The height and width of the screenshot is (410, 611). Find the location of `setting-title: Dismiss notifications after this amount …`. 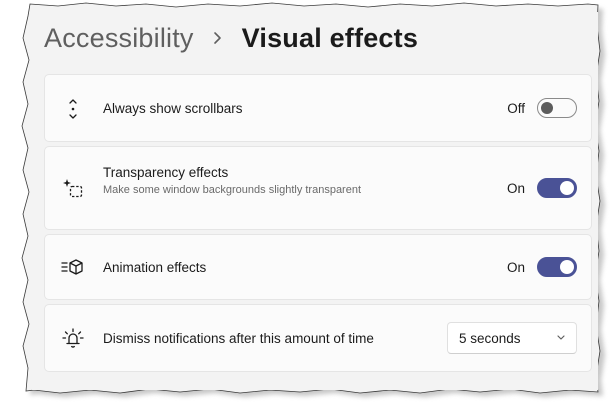

setting-title: Dismiss notifications after this amount … is located at coordinates (238, 338).